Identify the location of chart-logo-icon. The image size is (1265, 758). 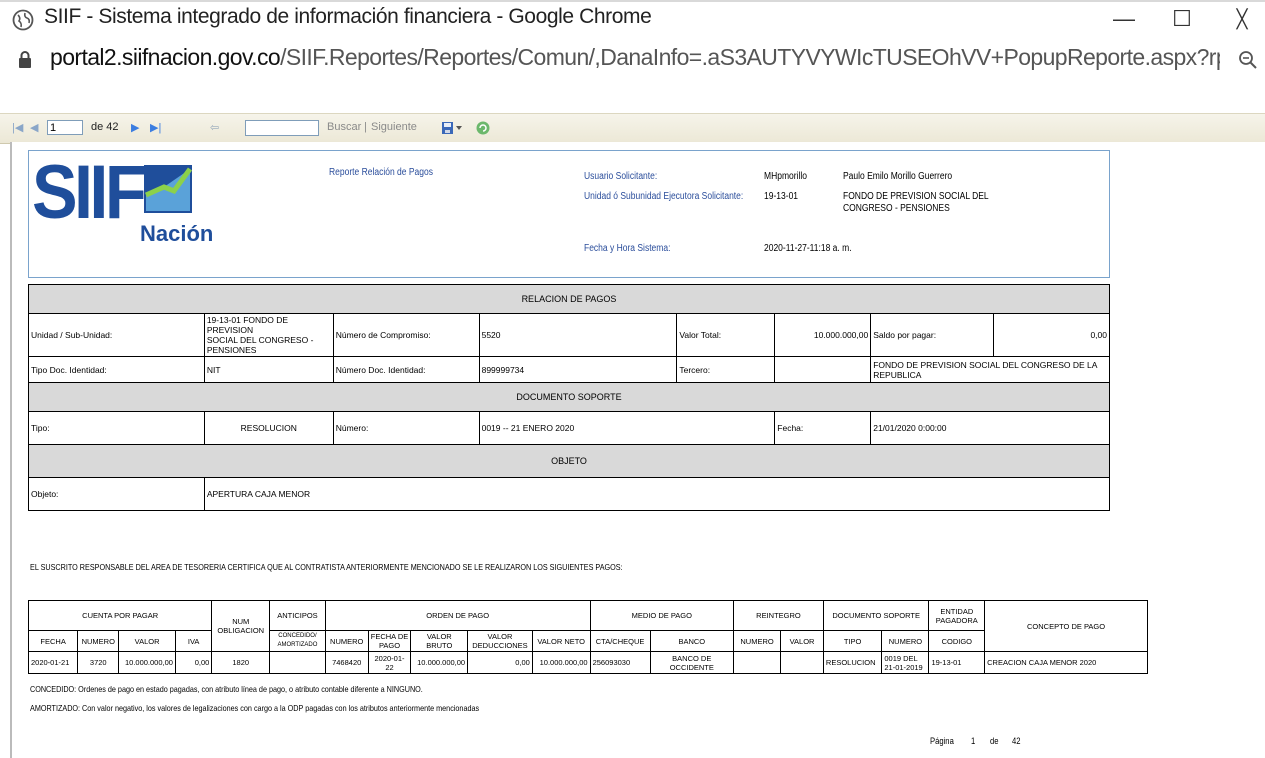
(168, 189).